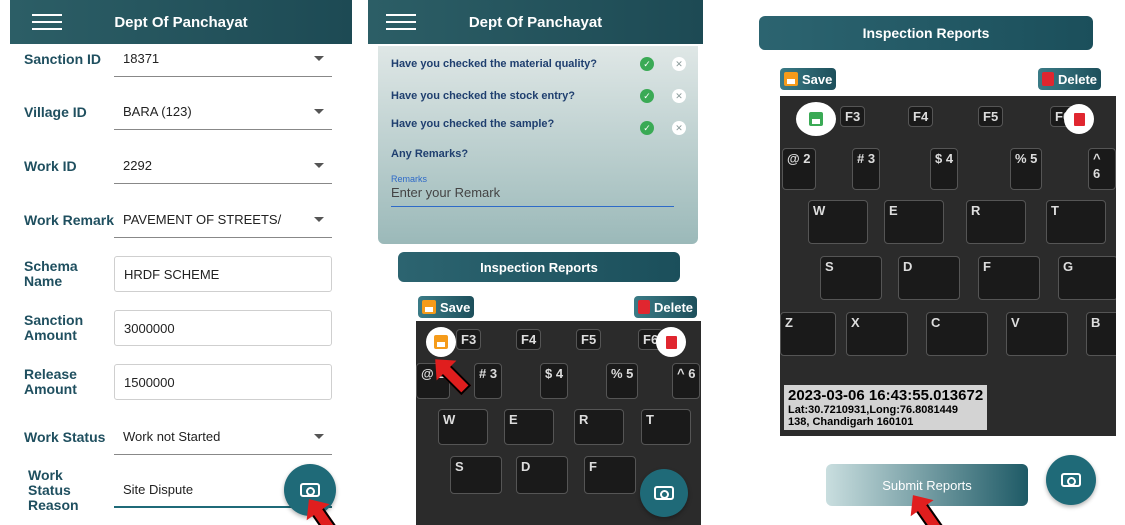  I want to click on field-label: Schema Name, so click(51, 273).